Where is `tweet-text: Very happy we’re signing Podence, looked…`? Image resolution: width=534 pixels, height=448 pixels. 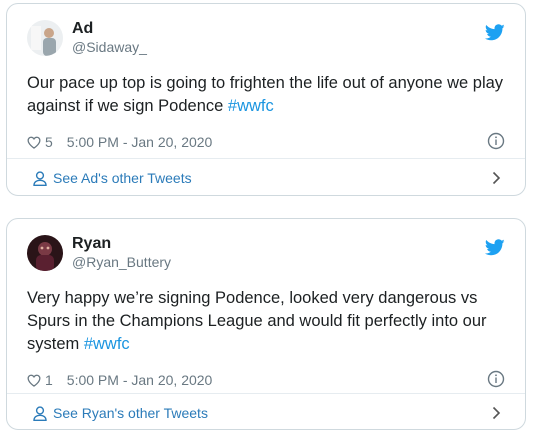
tweet-text: Very happy we’re signing Podence, looked… is located at coordinates (266, 321).